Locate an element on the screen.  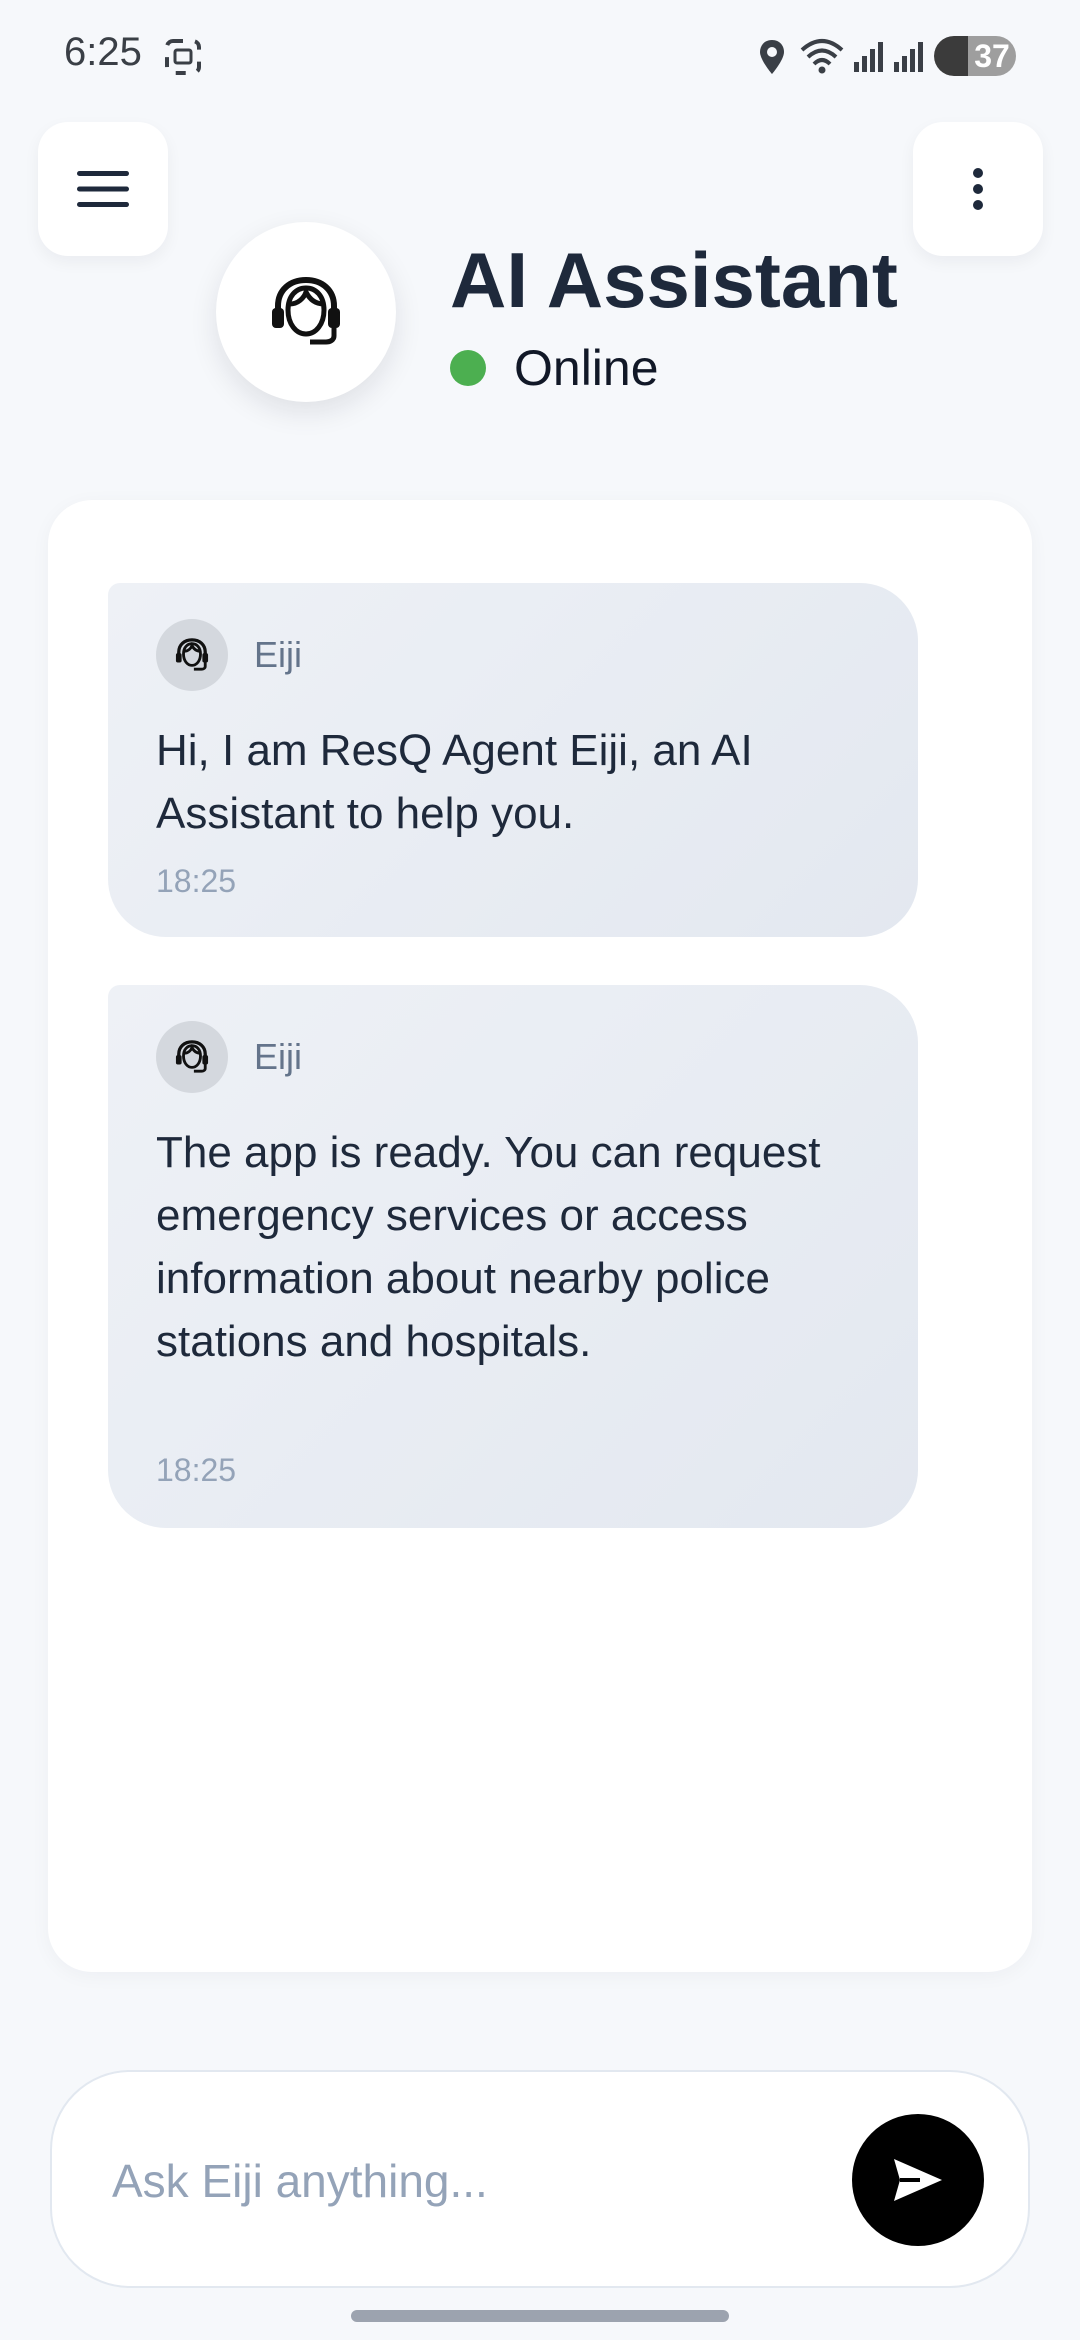
battery-level: 37 is located at coordinates (992, 56).